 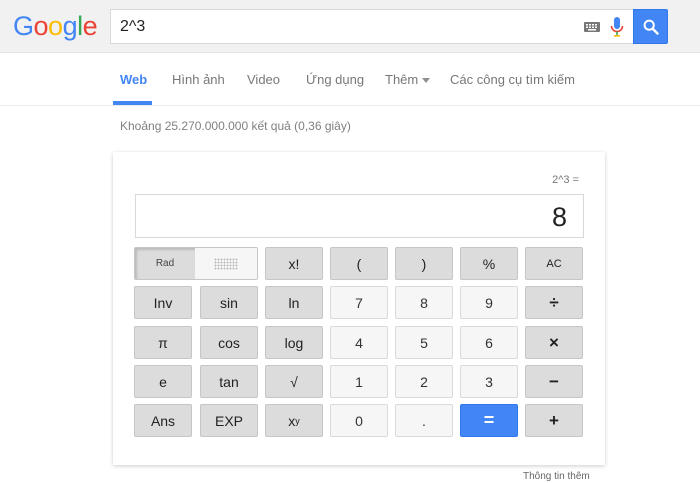 What do you see at coordinates (554, 302) in the screenshot?
I see `divide-button: ÷` at bounding box center [554, 302].